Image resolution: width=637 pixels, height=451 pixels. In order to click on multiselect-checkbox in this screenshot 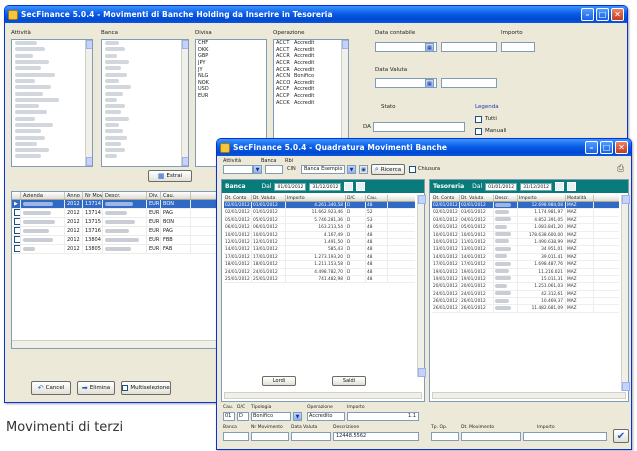, I will do `click(125, 388)`.